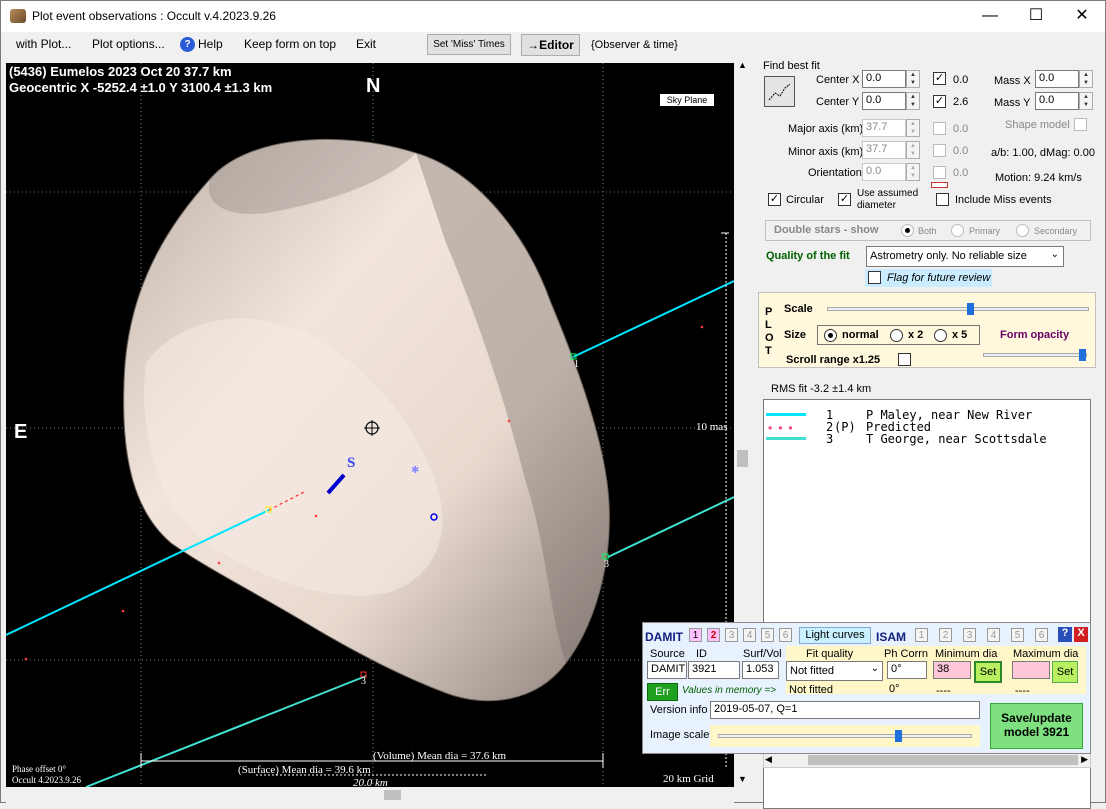 The image size is (1106, 809). Describe the element at coordinates (731, 635) in the screenshot. I see `damit-model-3: 3` at that location.